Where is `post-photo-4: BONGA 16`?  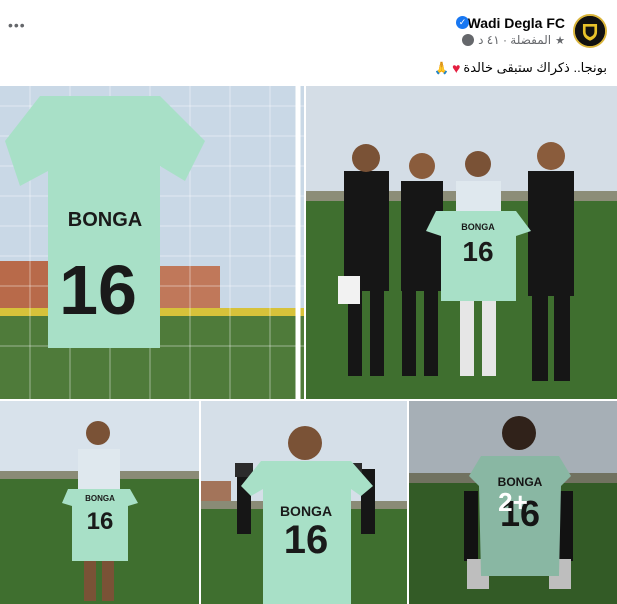
post-photo-4: BONGA 16 is located at coordinates (304, 502).